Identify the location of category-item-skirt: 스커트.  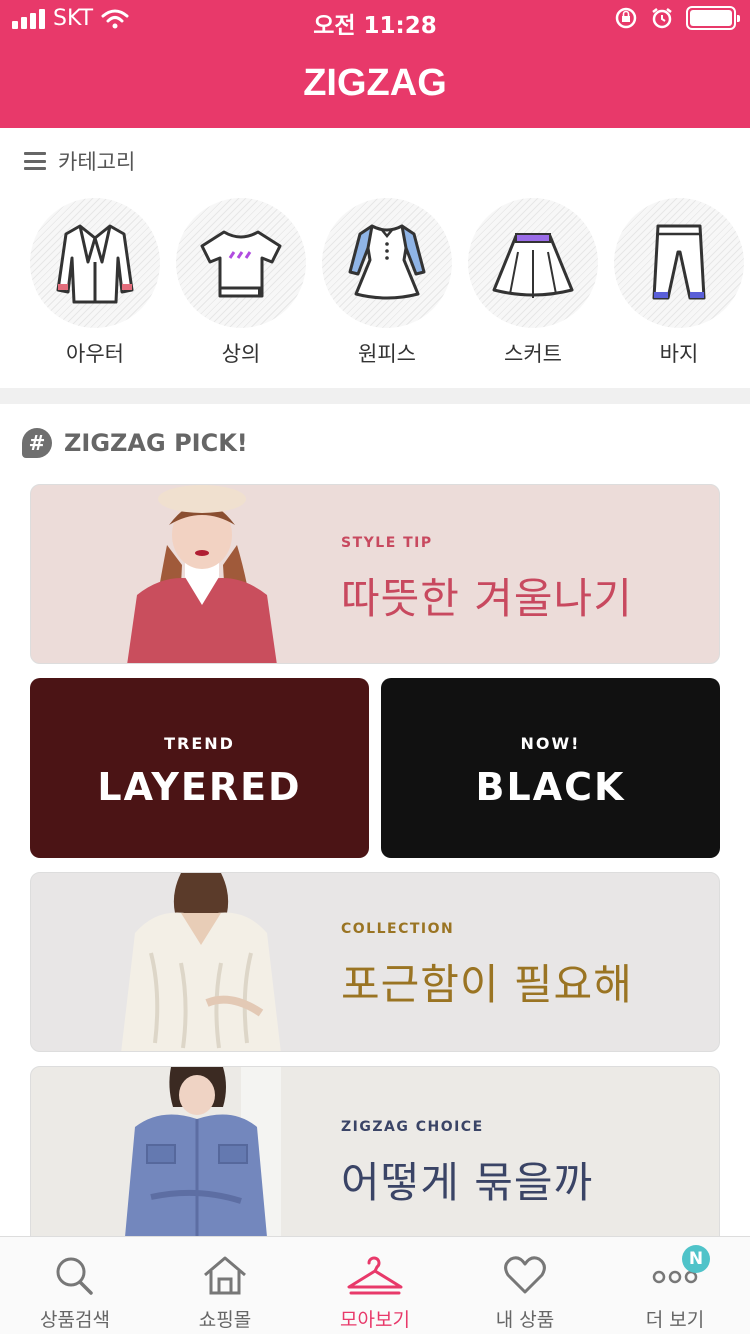
(533, 283).